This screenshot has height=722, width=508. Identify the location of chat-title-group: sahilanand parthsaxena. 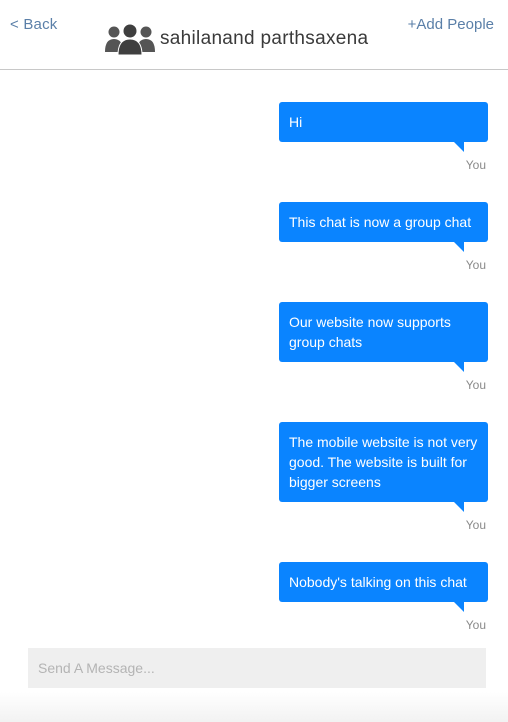
(236, 39).